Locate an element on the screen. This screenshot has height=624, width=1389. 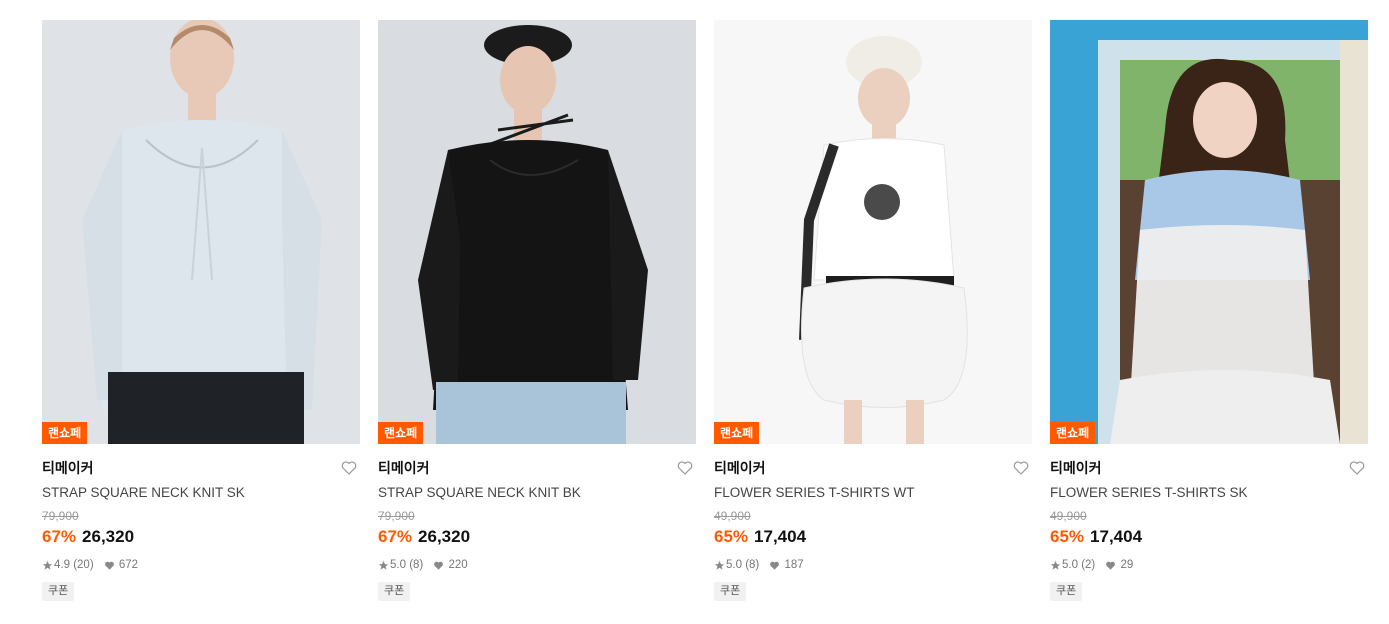
rating: 4.9 is located at coordinates (62, 565).